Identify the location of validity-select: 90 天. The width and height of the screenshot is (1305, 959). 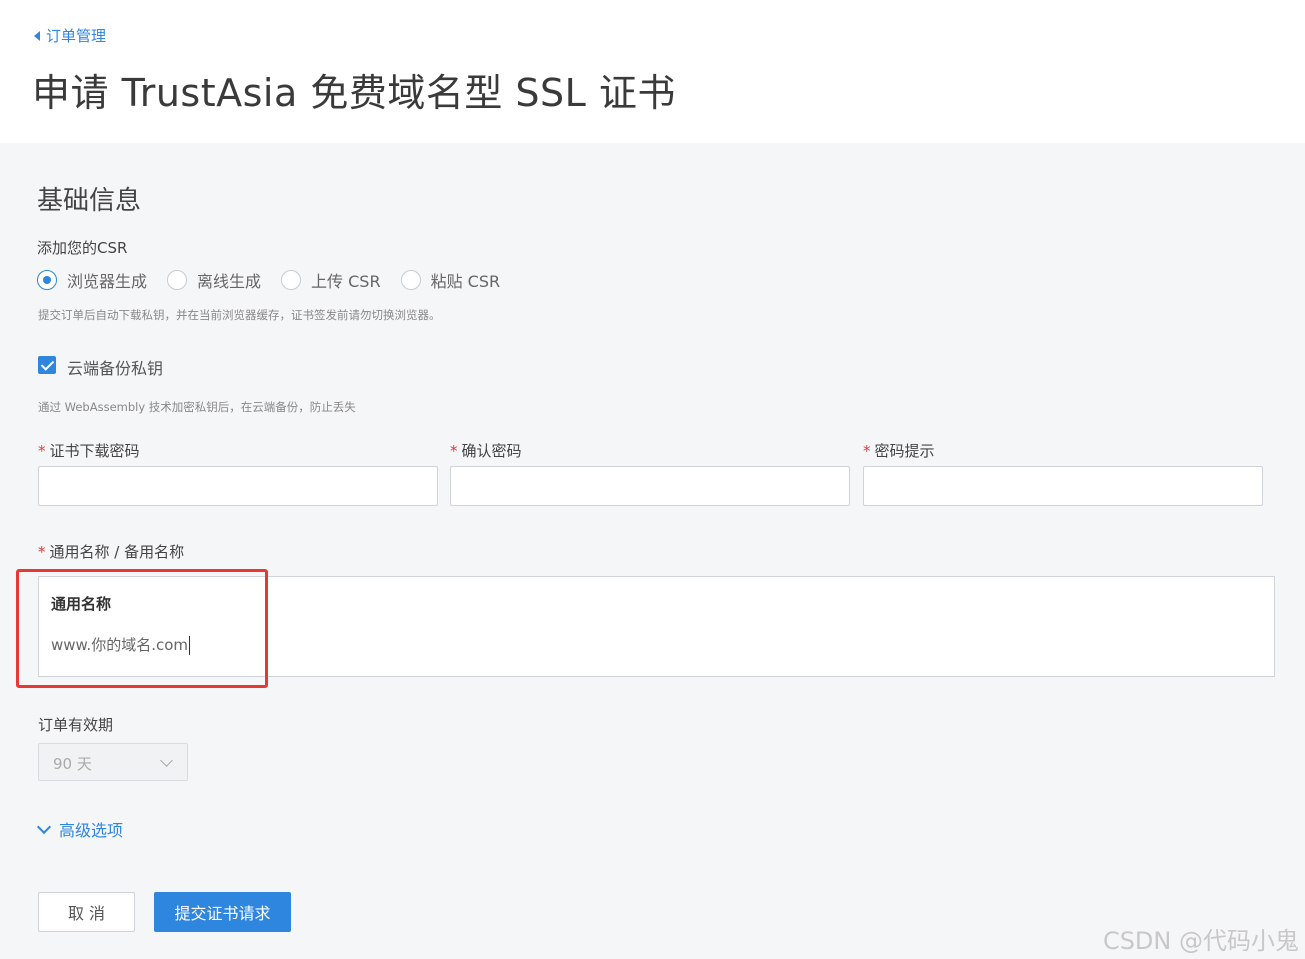
(113, 762).